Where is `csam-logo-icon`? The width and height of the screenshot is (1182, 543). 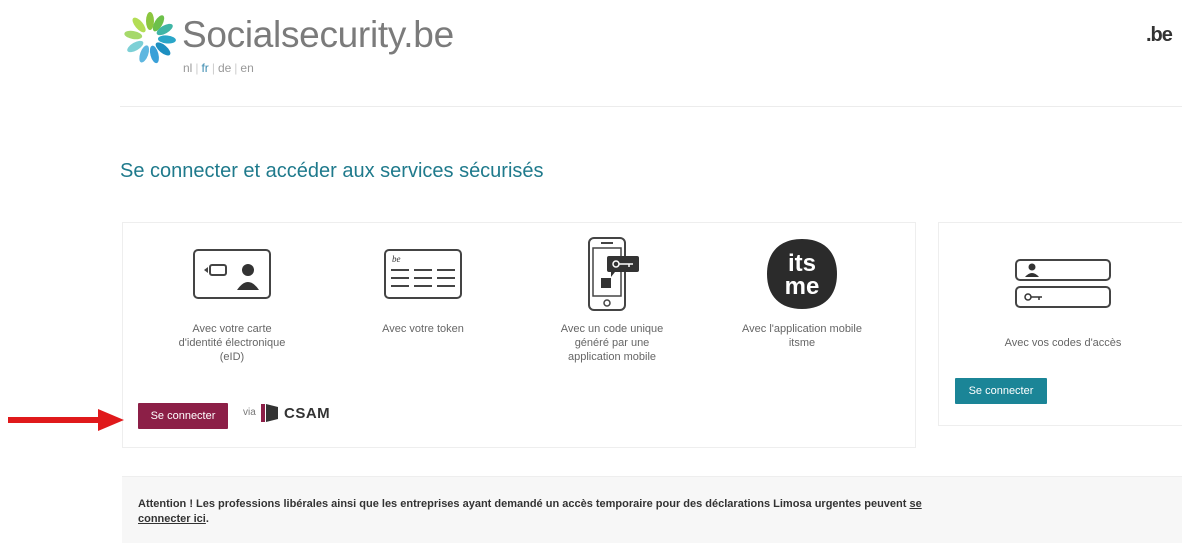
csam-logo-icon is located at coordinates (269, 413).